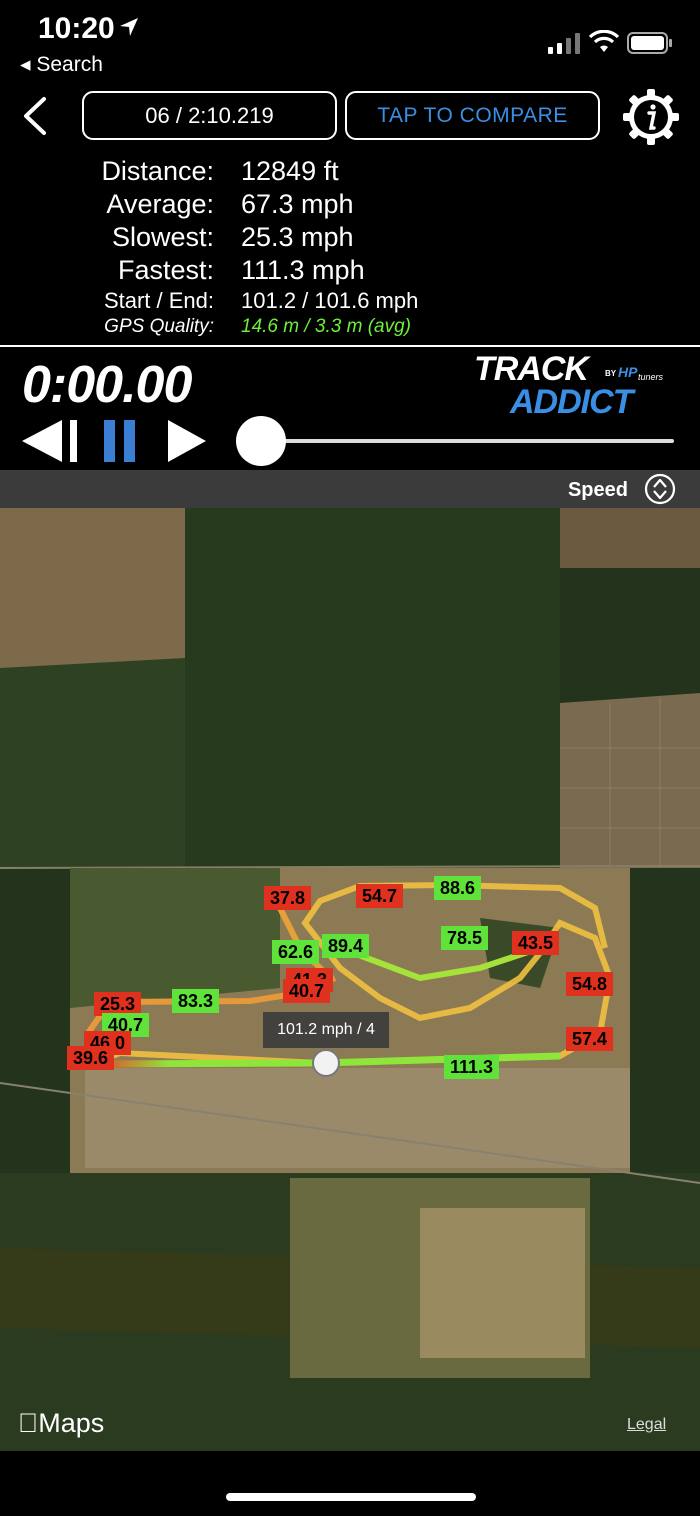 The height and width of the screenshot is (1516, 700). Describe the element at coordinates (326, 326) in the screenshot. I see `stat-value: 14.6 m / 3.3 m (avg)` at that location.